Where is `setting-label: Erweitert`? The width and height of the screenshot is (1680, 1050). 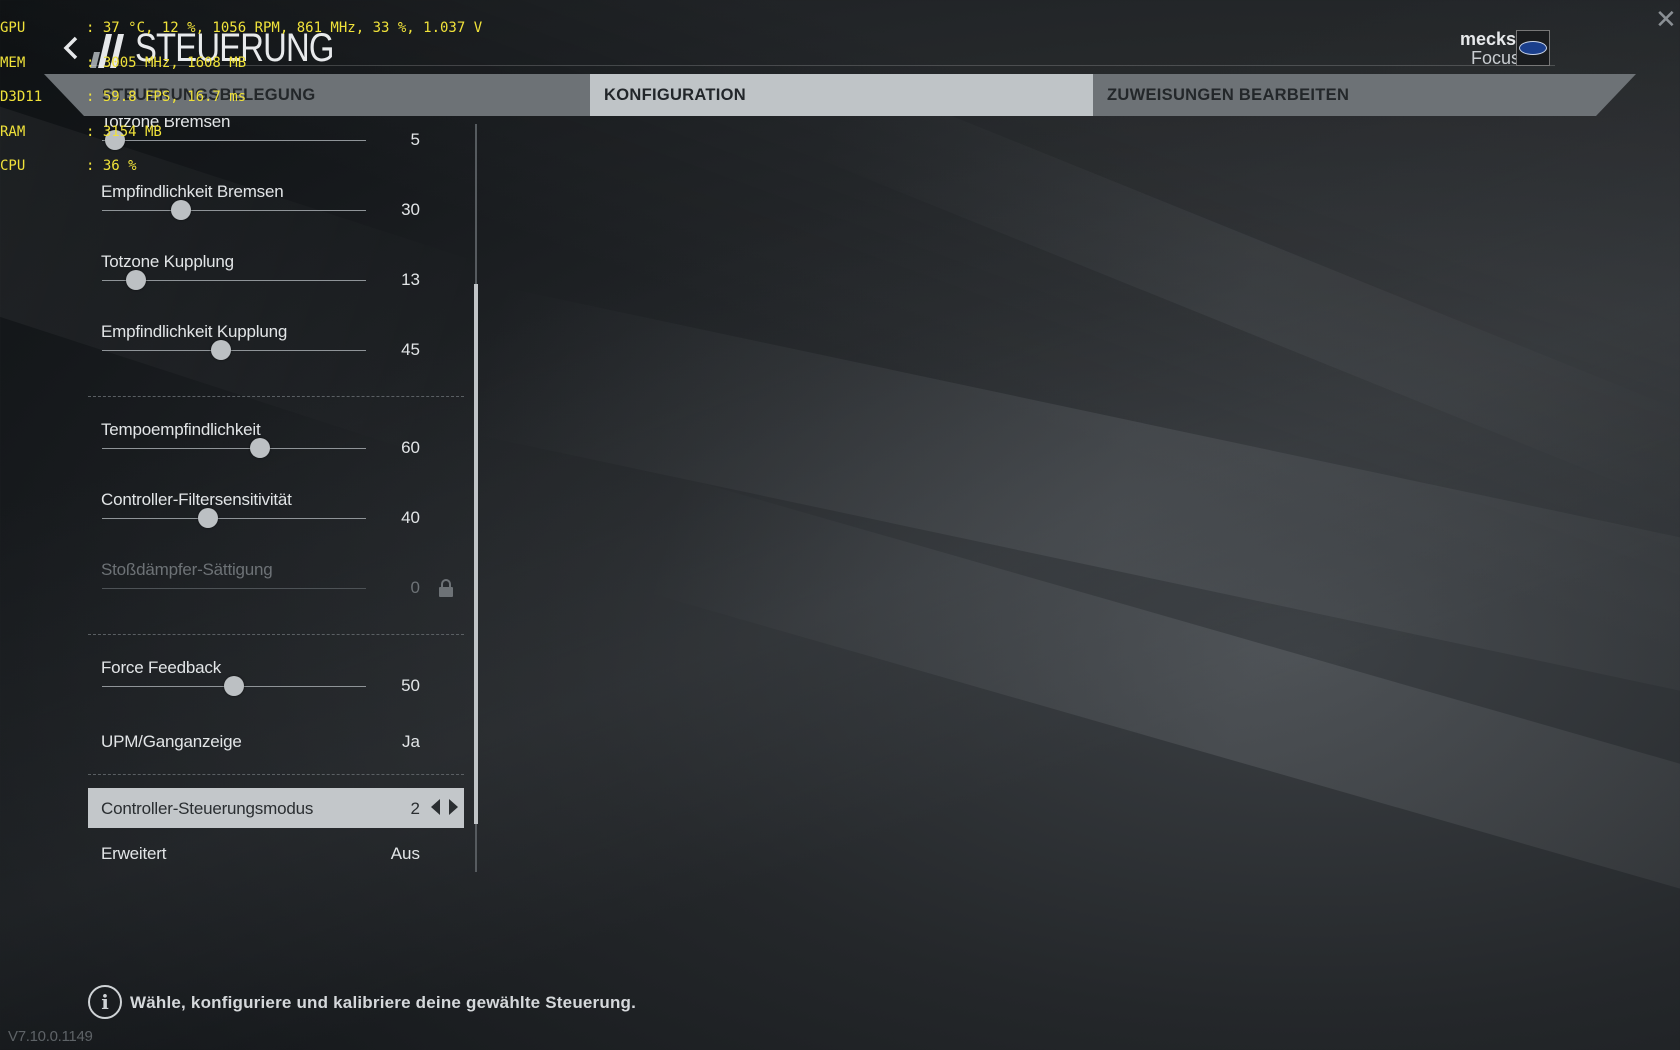 setting-label: Erweitert is located at coordinates (134, 853).